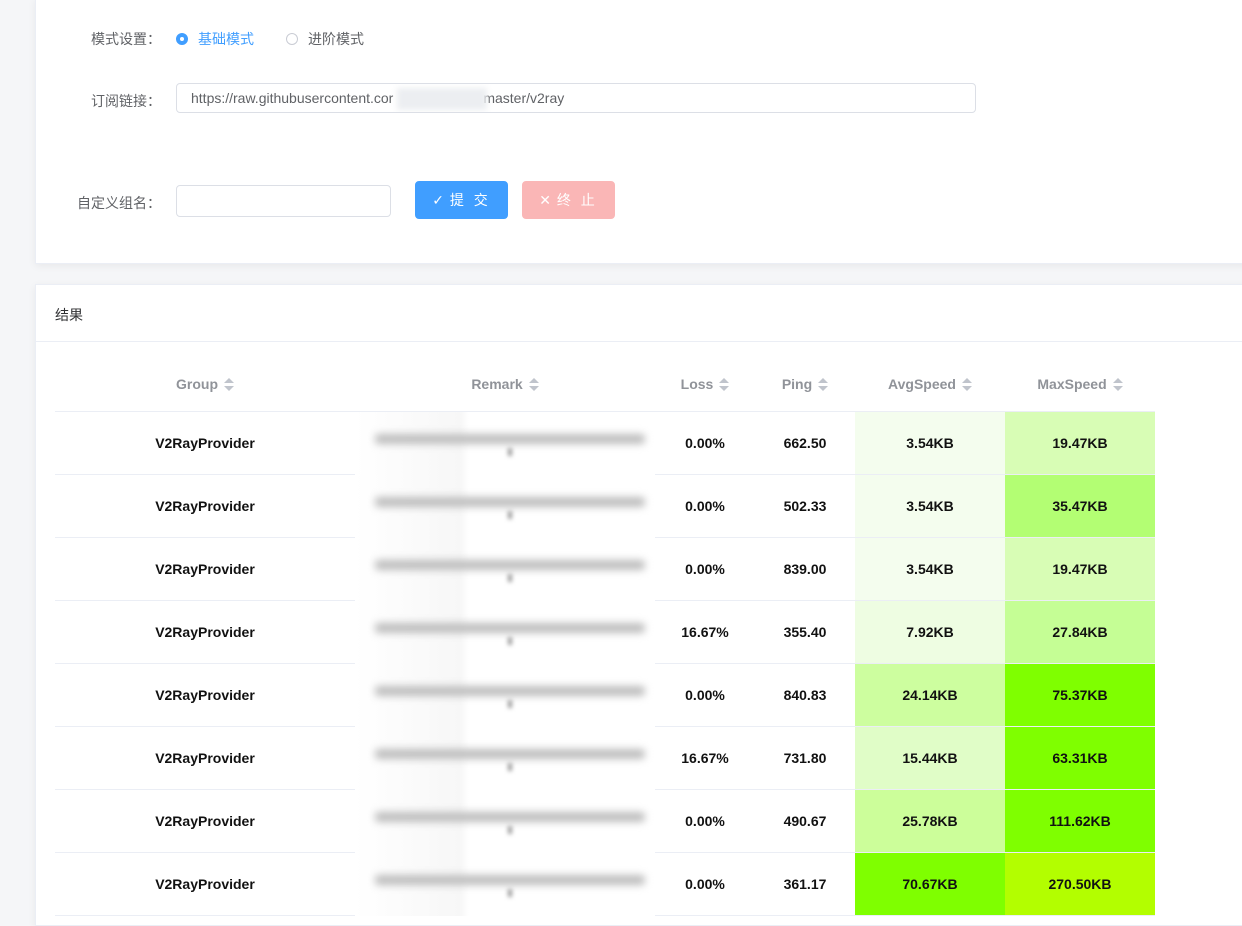  I want to click on cell-avgspeed: 7.92KB, so click(930, 632).